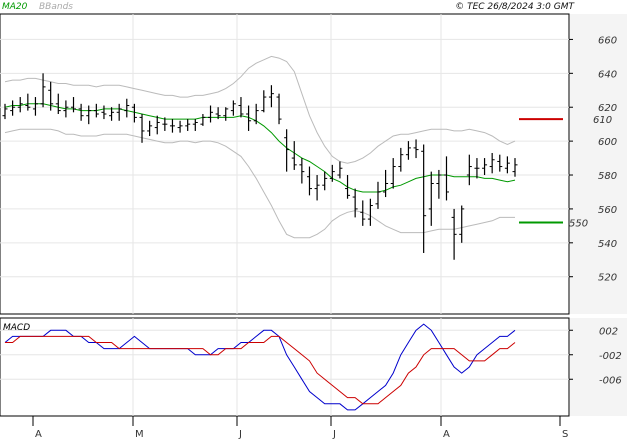  I want to click on resistance-level-label: 610, so click(602, 120).